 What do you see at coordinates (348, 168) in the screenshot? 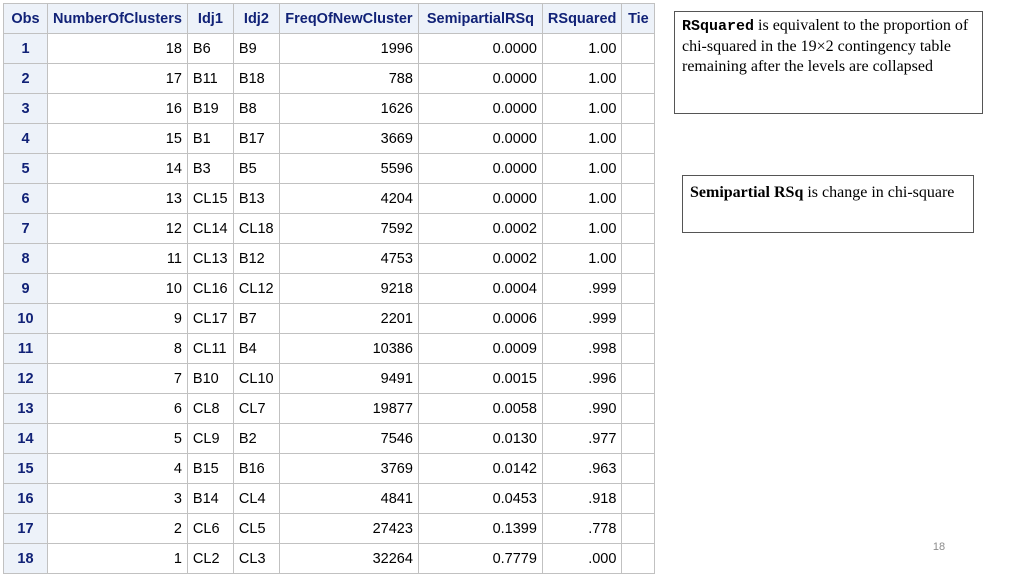
I see `cell-freq-of-new-cluster: 5596` at bounding box center [348, 168].